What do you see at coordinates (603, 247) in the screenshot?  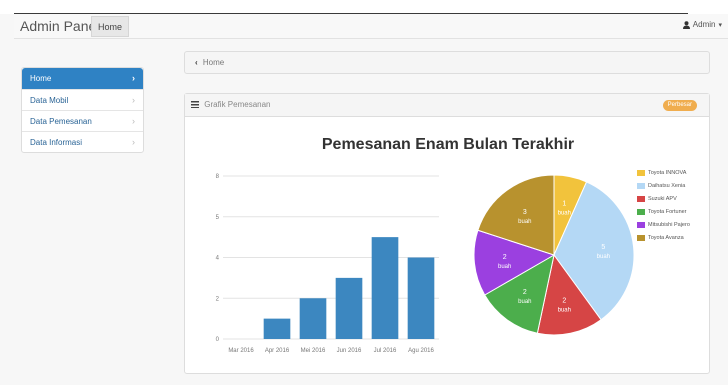 I see `pie-slice-value: 5` at bounding box center [603, 247].